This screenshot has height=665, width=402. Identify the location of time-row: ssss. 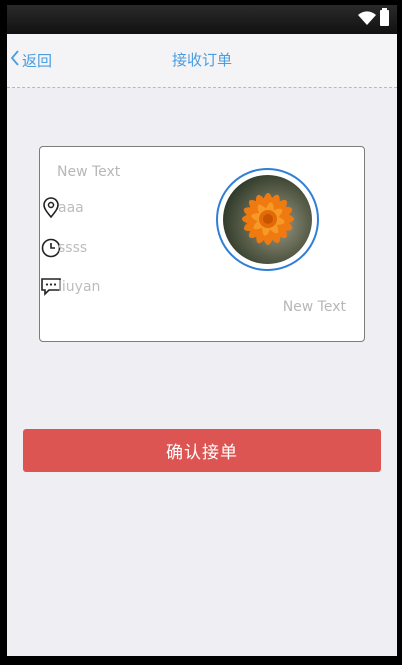
(63, 248).